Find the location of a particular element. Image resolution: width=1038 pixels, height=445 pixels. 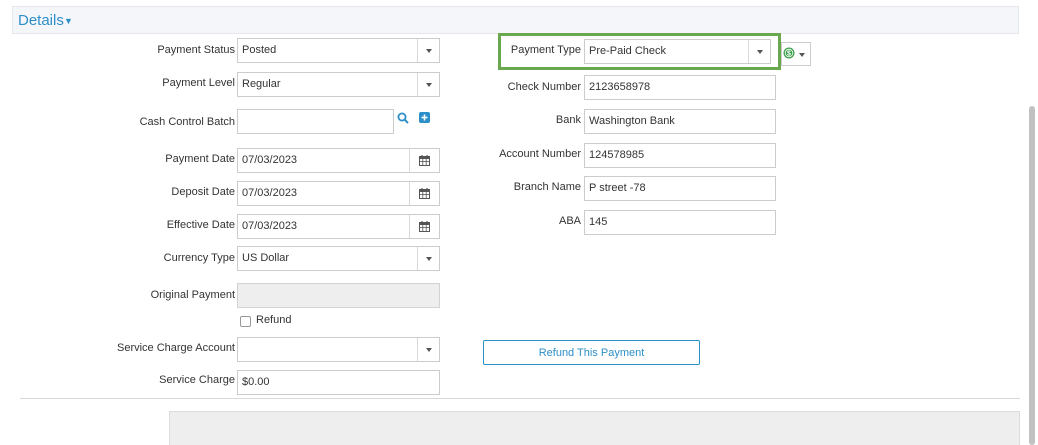

branch-name-value: P street -78 is located at coordinates (617, 188).